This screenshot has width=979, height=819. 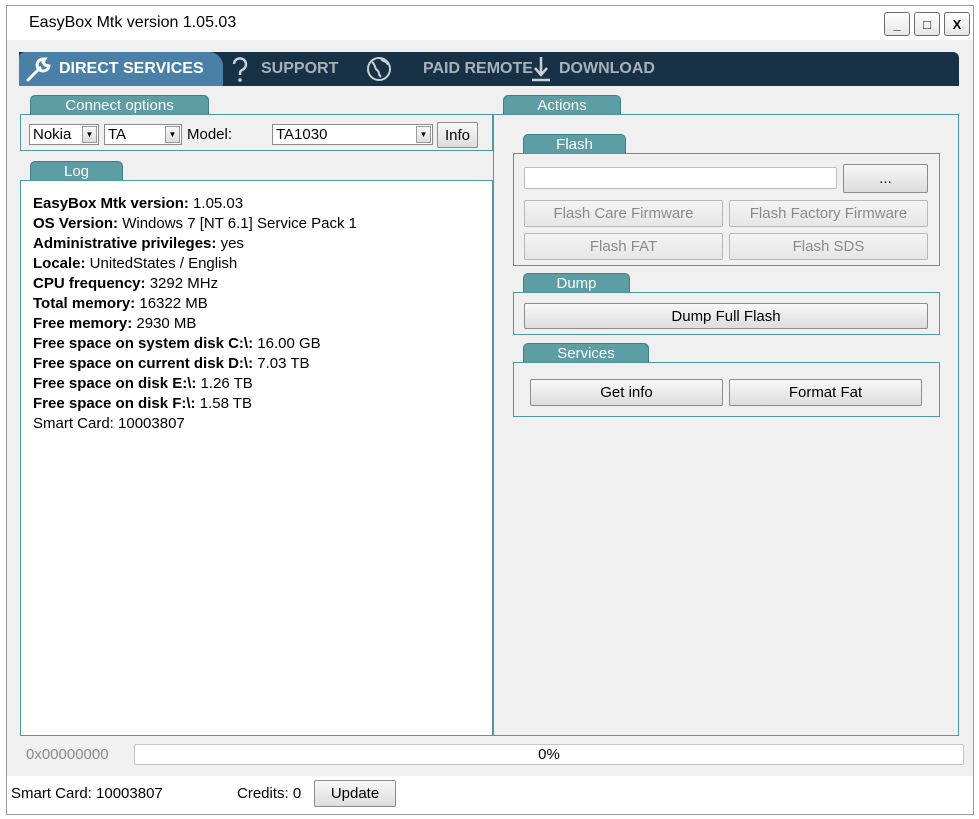 What do you see at coordinates (576, 282) in the screenshot?
I see `dump-tab: Dump` at bounding box center [576, 282].